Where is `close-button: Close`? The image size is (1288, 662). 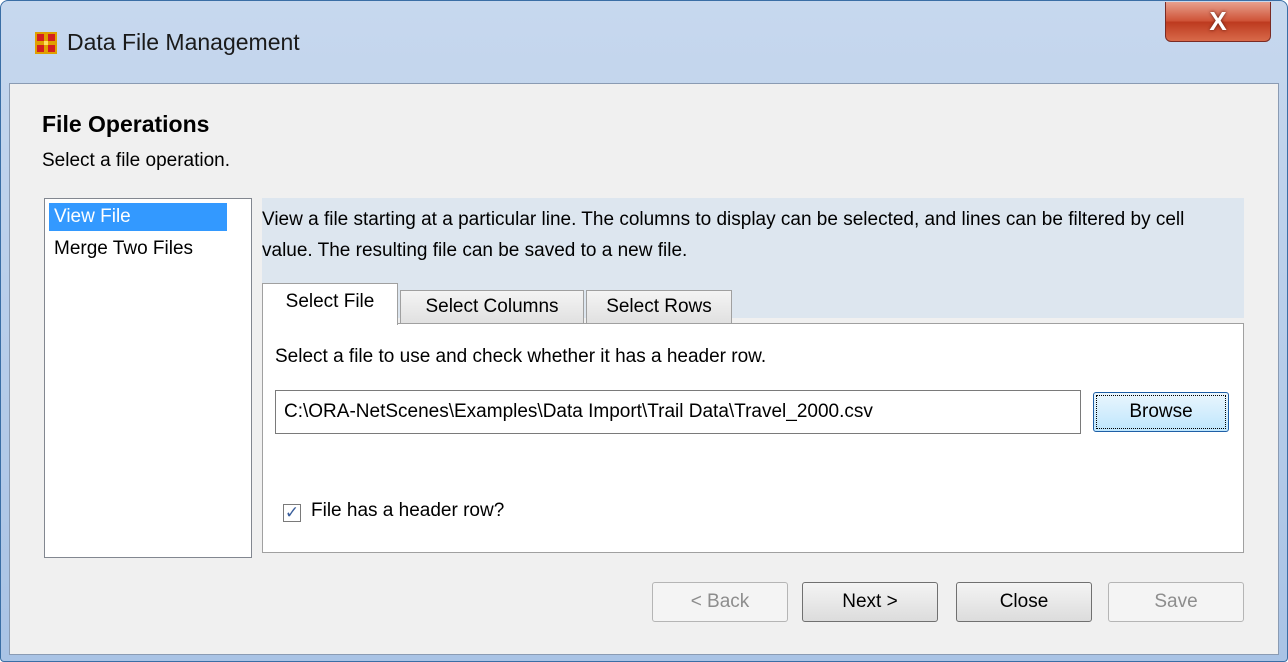
close-button: Close is located at coordinates (1024, 602).